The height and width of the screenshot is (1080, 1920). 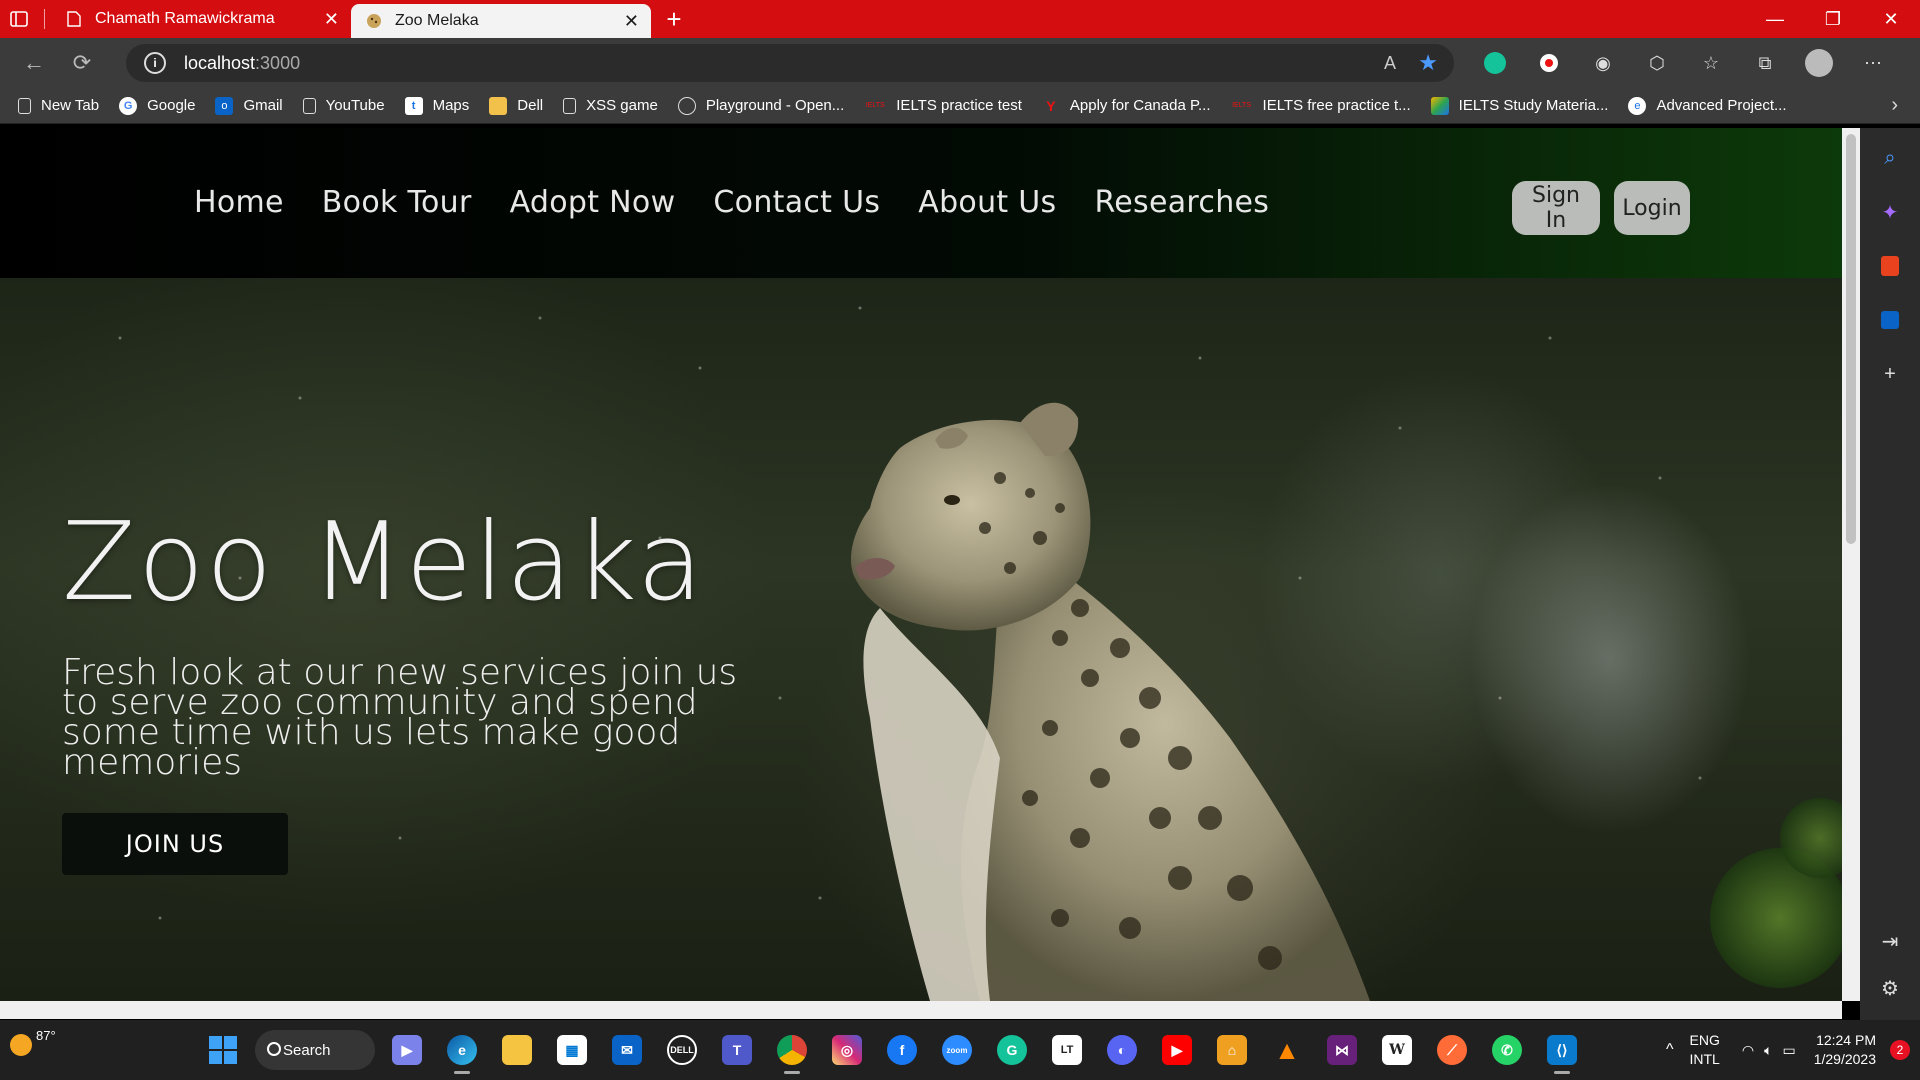 I want to click on split-screen-icon: ⇥, so click(x=1890, y=941).